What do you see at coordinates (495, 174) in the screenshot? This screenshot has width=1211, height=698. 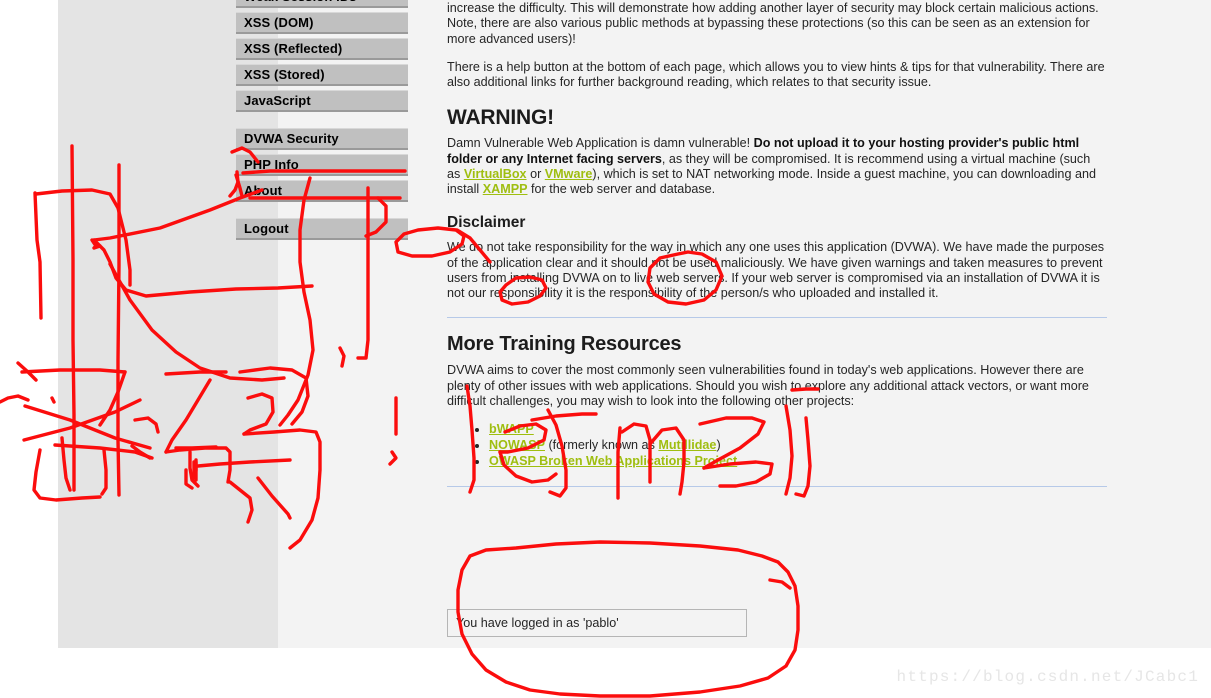 I see `link-virtualbox: VirtualBox` at bounding box center [495, 174].